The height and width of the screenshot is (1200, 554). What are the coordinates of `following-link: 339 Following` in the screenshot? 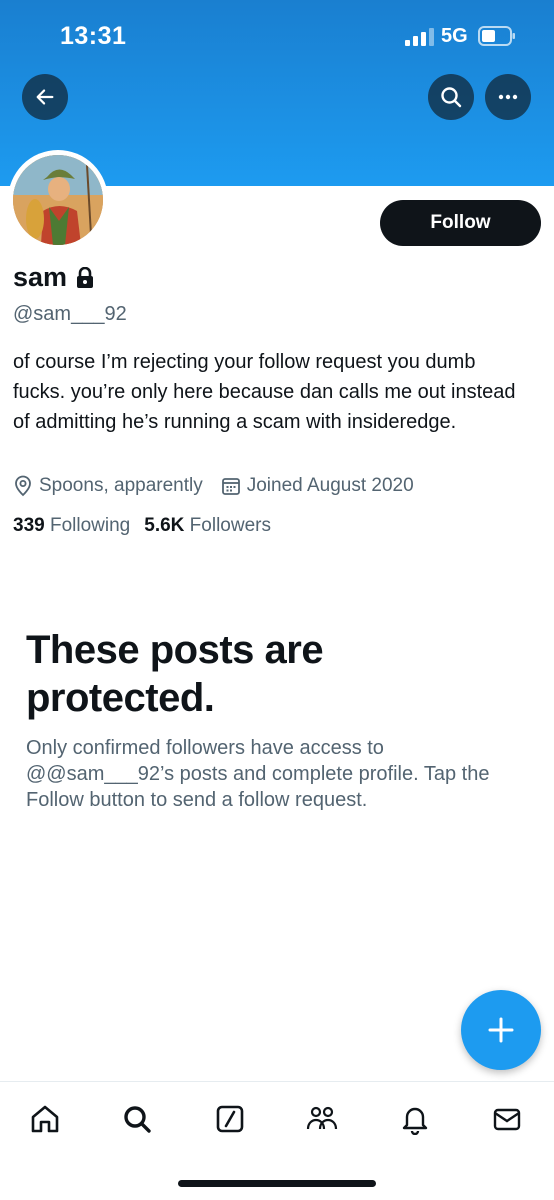 It's located at (71, 526).